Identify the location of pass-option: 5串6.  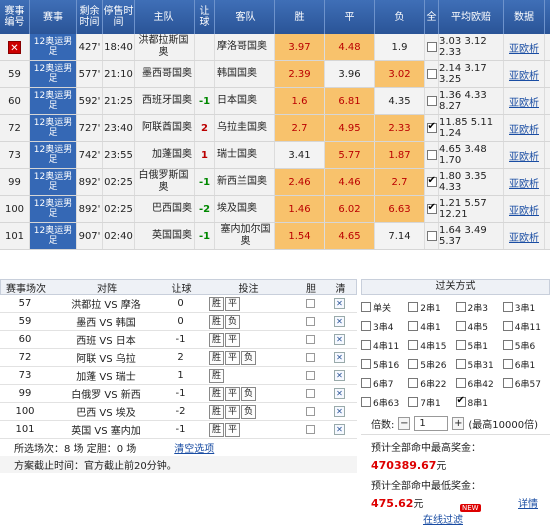
(526, 345).